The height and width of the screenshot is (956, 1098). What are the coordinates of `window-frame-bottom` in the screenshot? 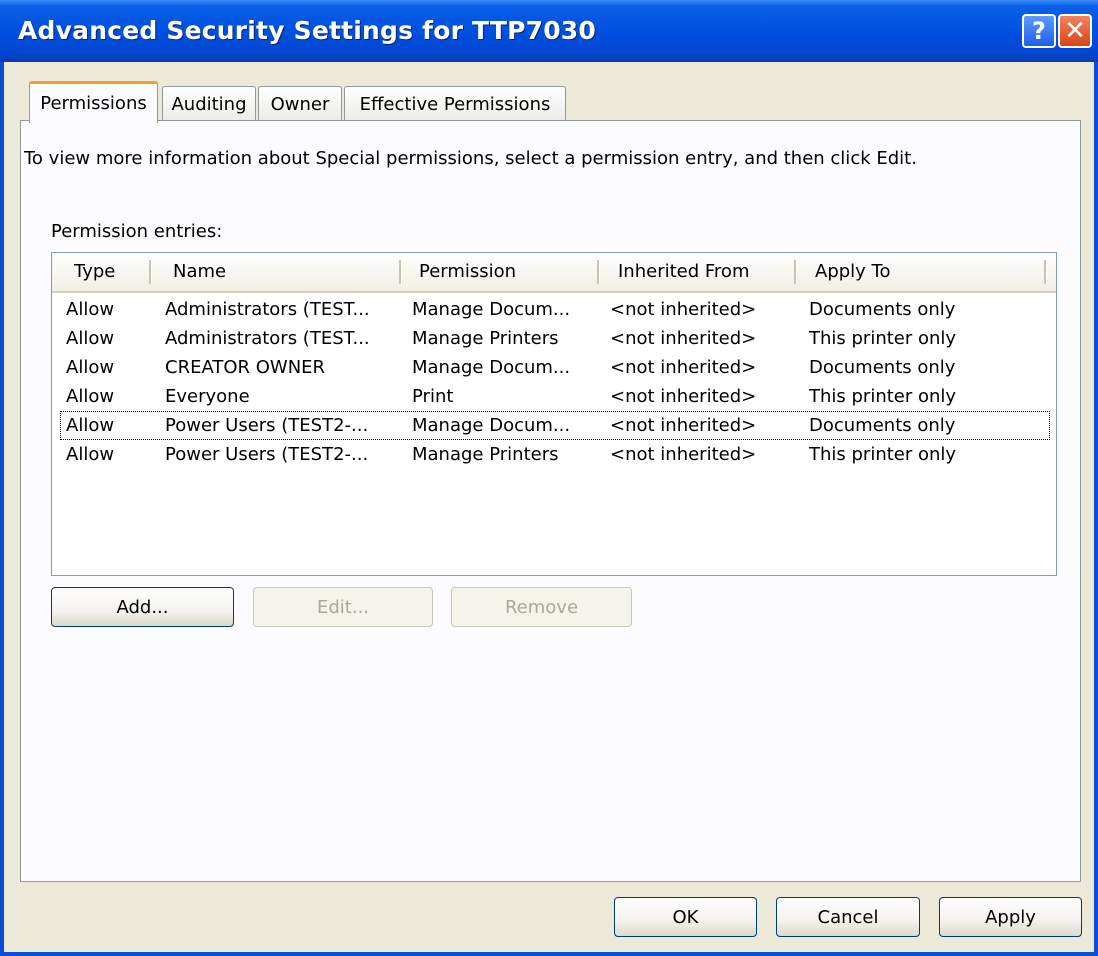 It's located at (549, 954).